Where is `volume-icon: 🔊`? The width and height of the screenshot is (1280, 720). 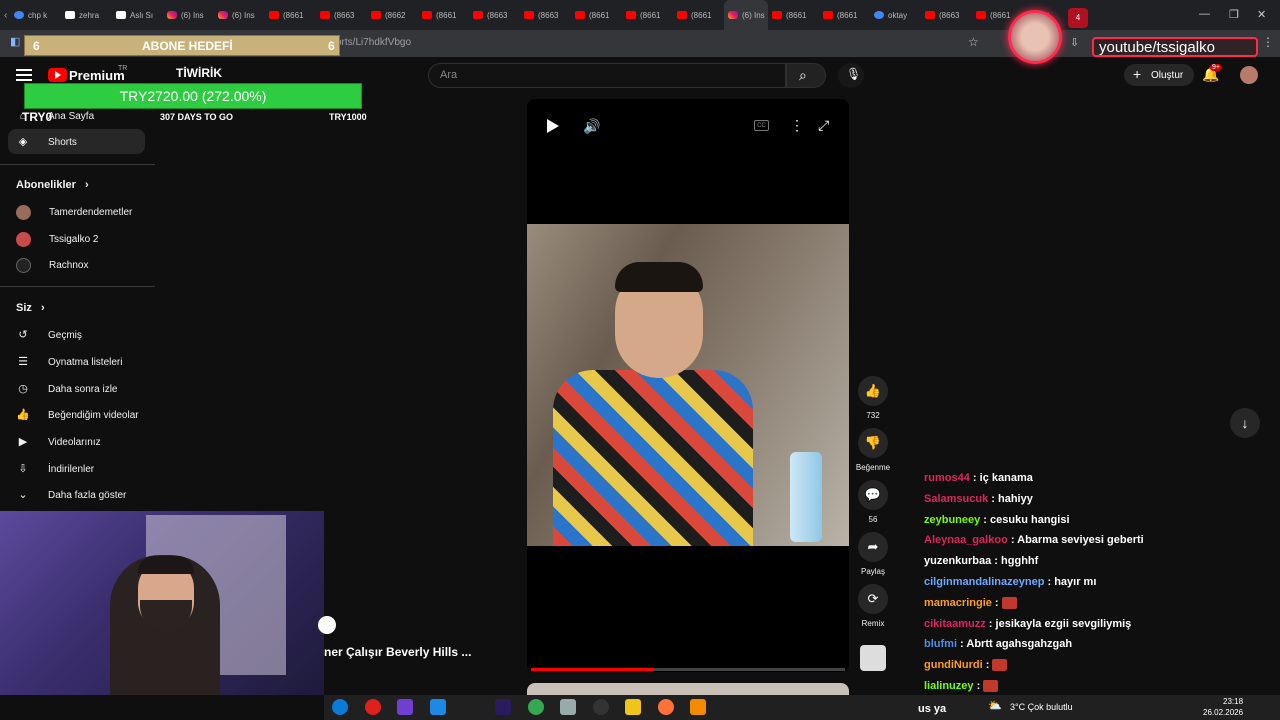
volume-icon: 🔊 is located at coordinates (591, 126).